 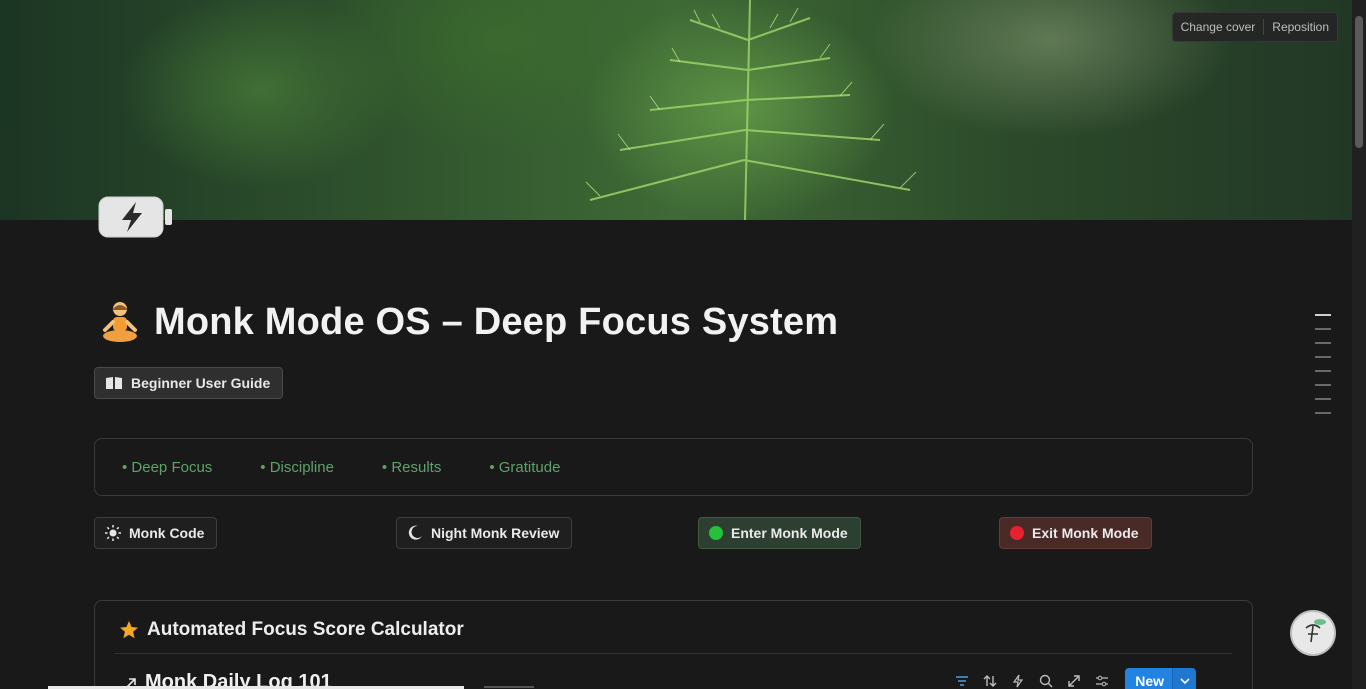 I want to click on chevron-down-icon, so click(x=1184, y=678).